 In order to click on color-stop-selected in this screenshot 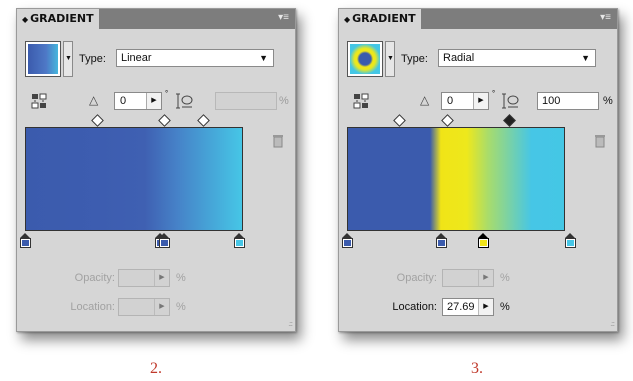, I will do `click(483, 240)`.